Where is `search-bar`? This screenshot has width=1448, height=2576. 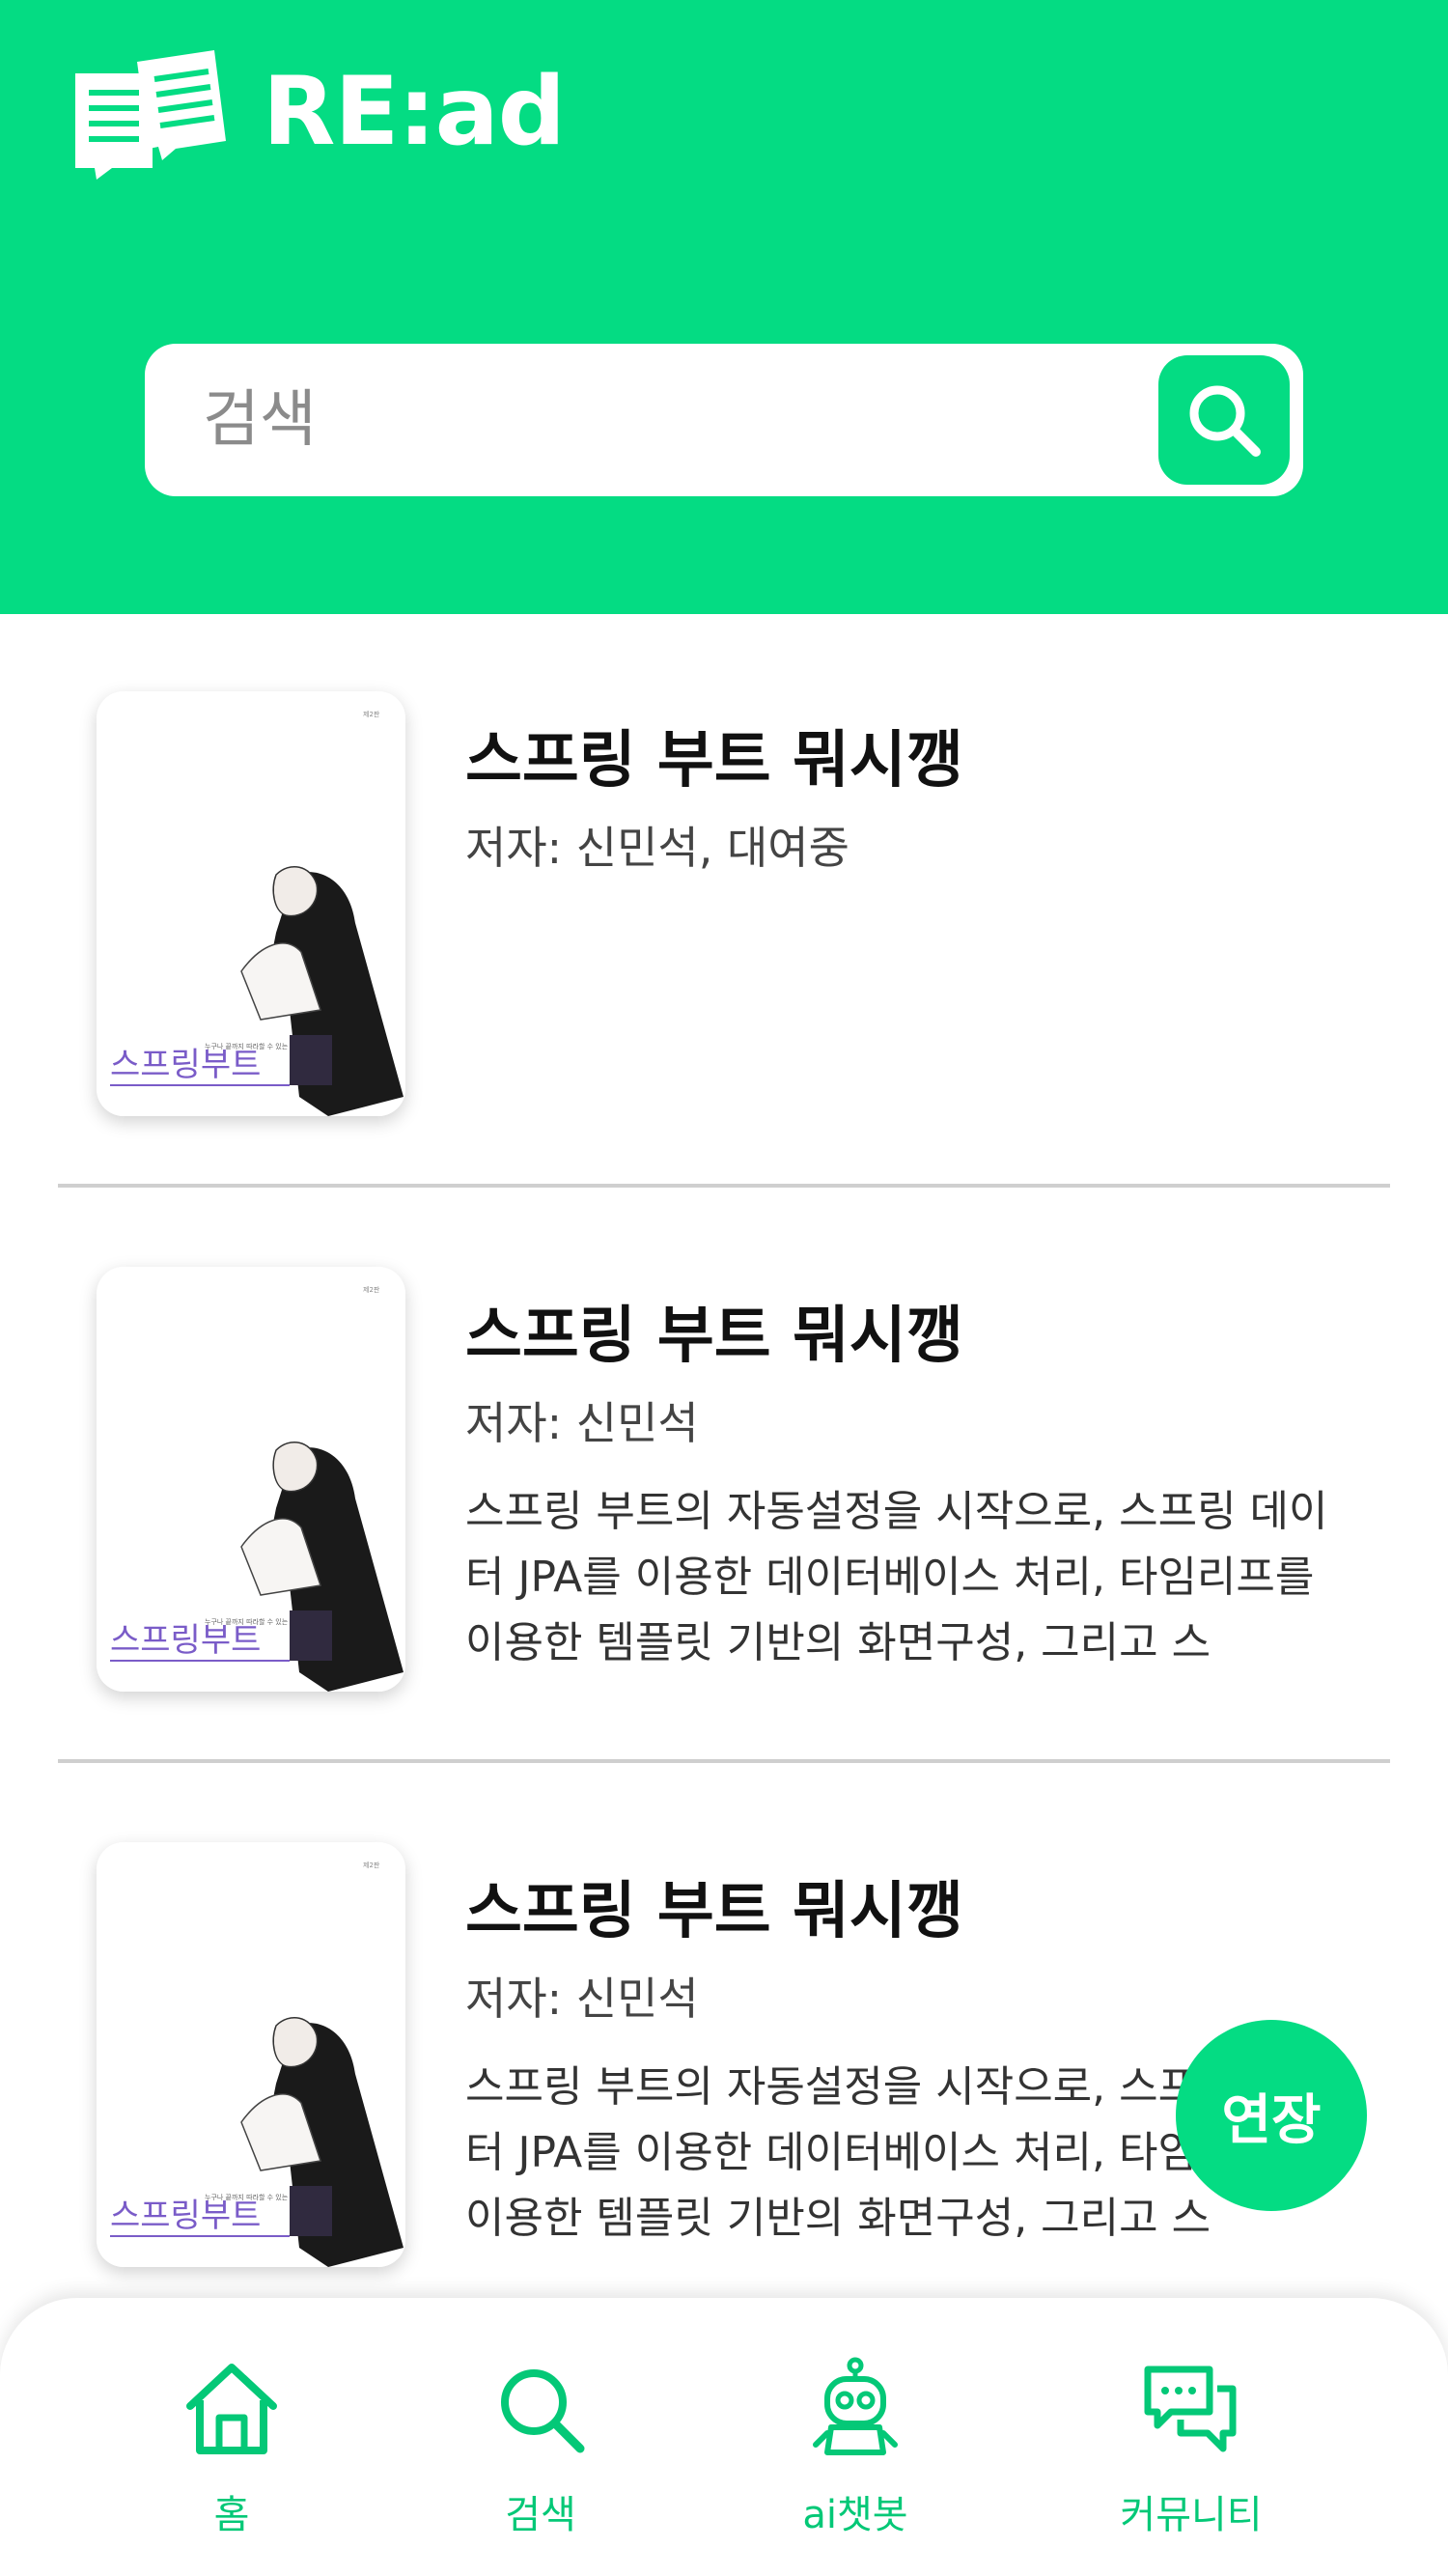 search-bar is located at coordinates (724, 420).